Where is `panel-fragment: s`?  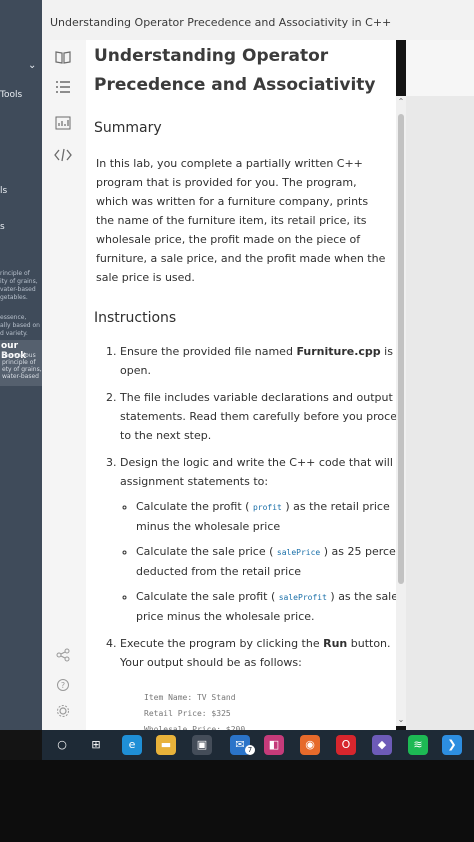 panel-fragment: s is located at coordinates (2, 227).